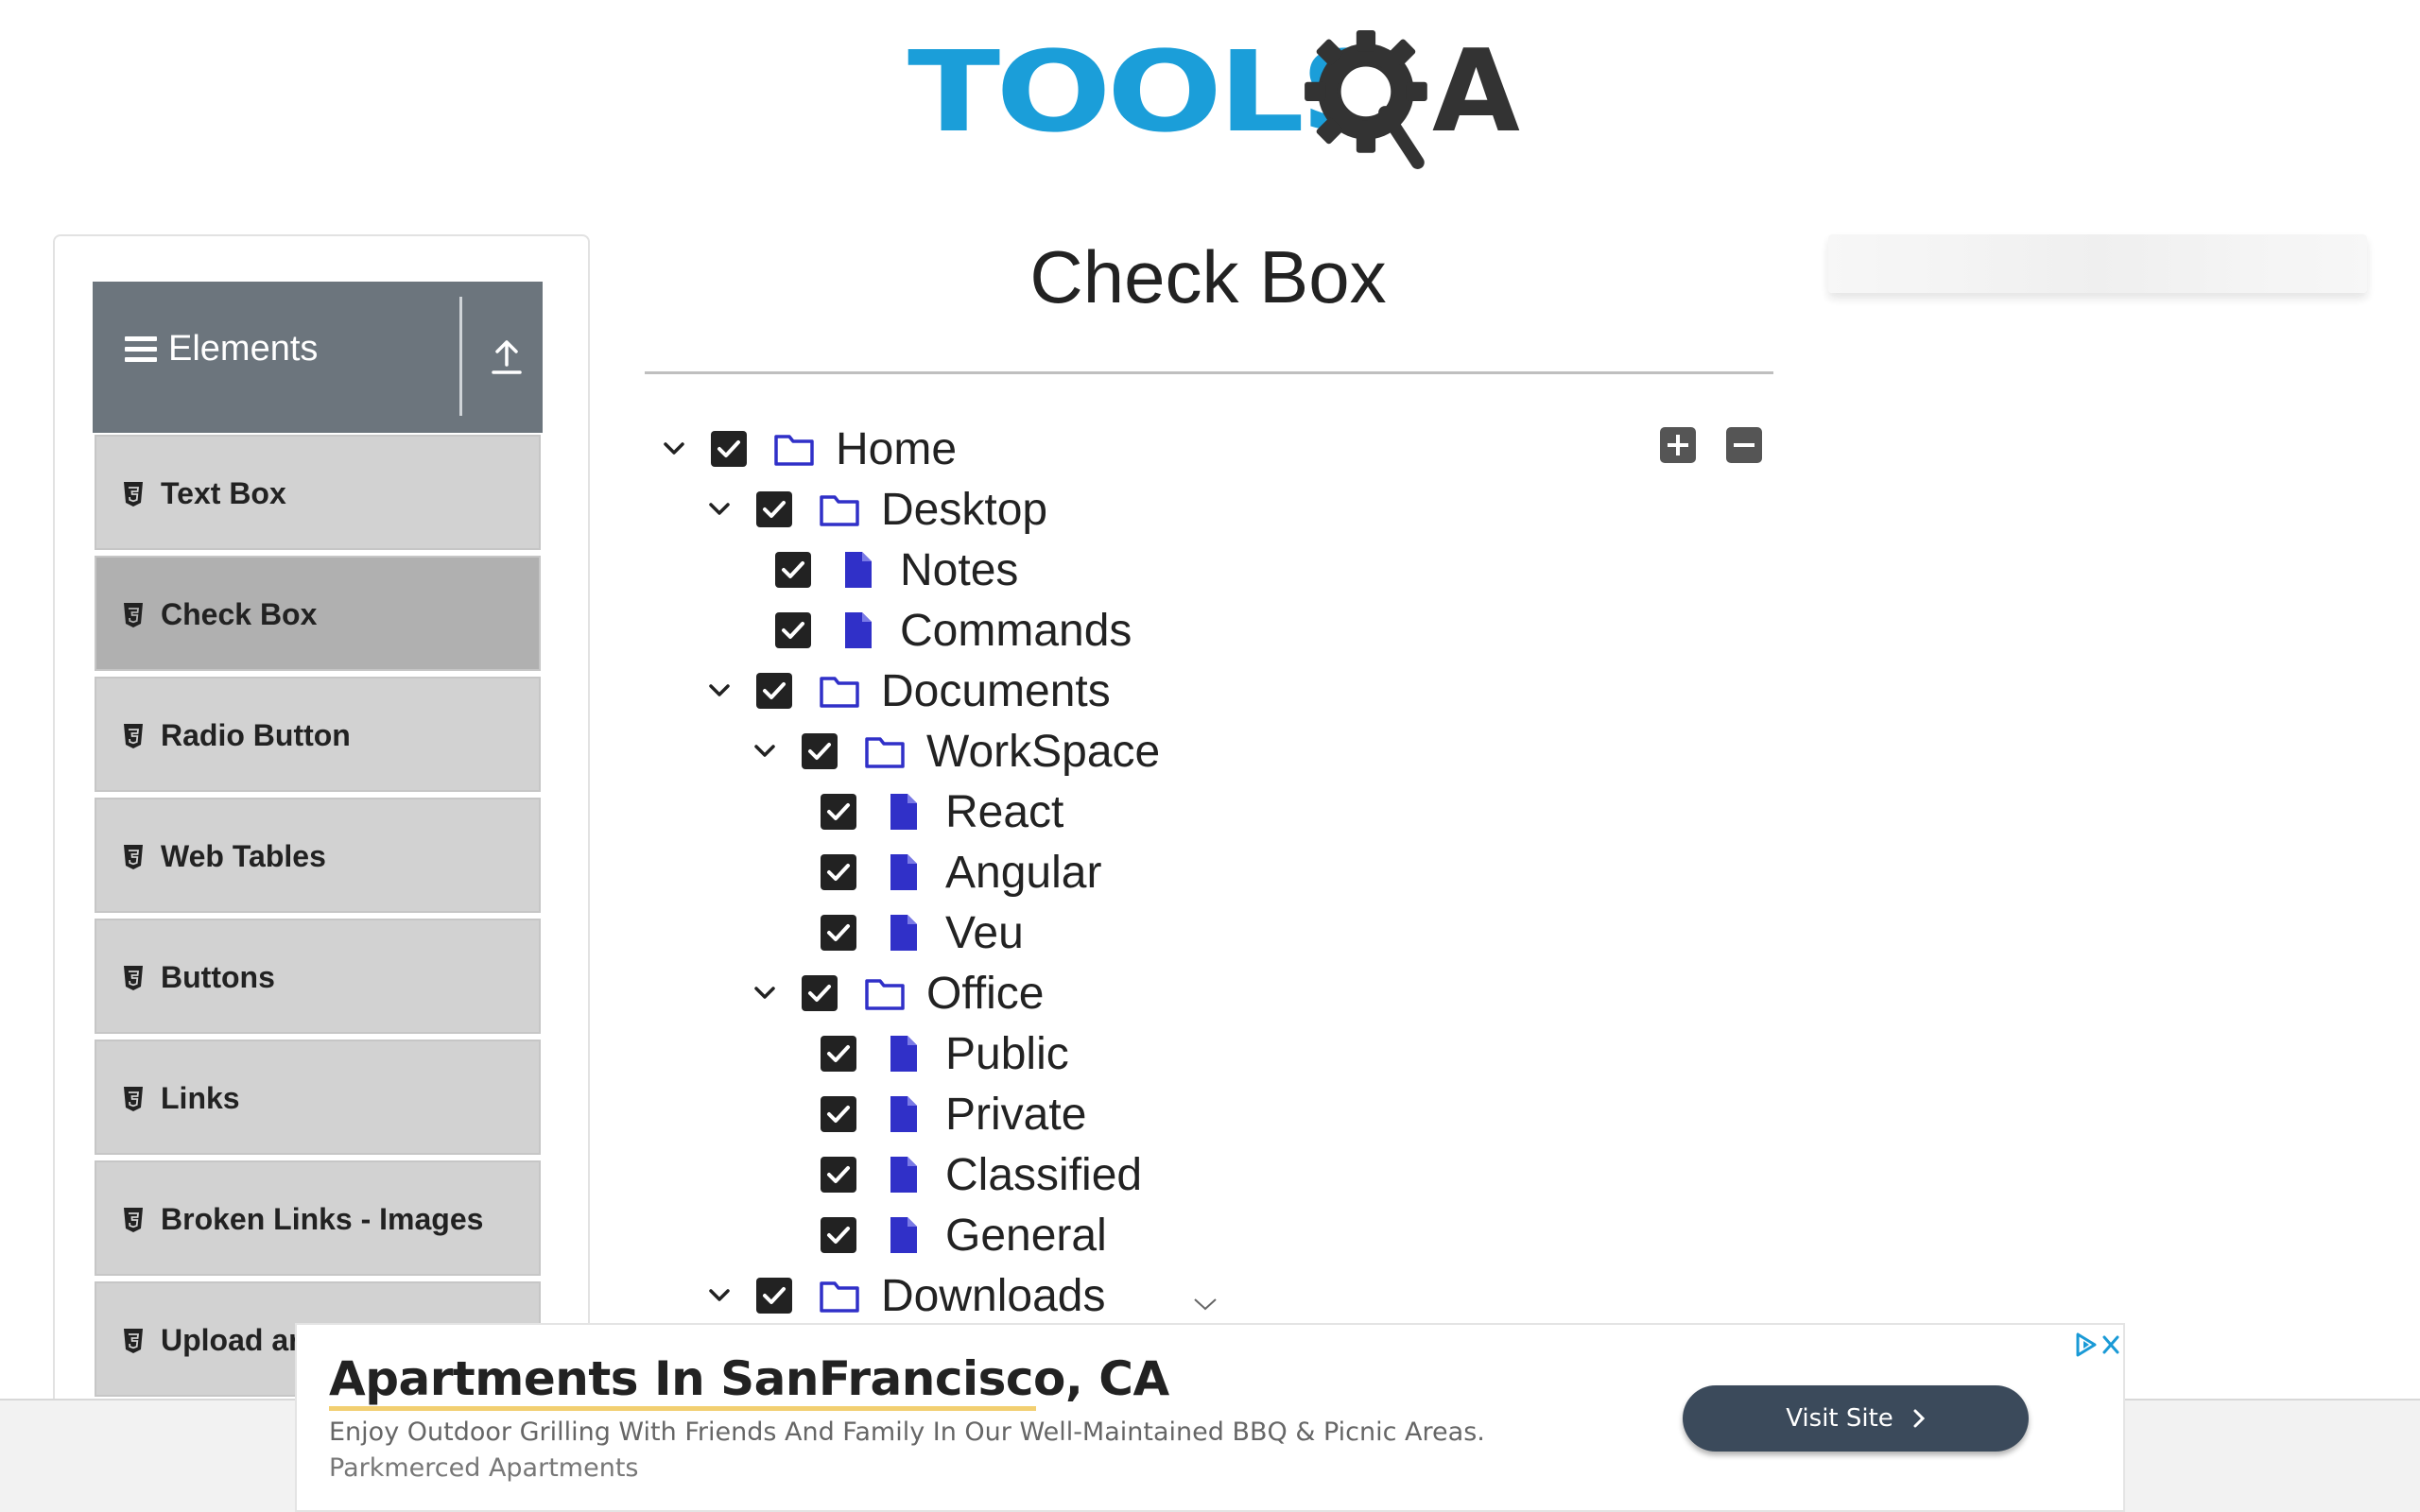  What do you see at coordinates (959, 570) in the screenshot?
I see `tree-node-label: Notes` at bounding box center [959, 570].